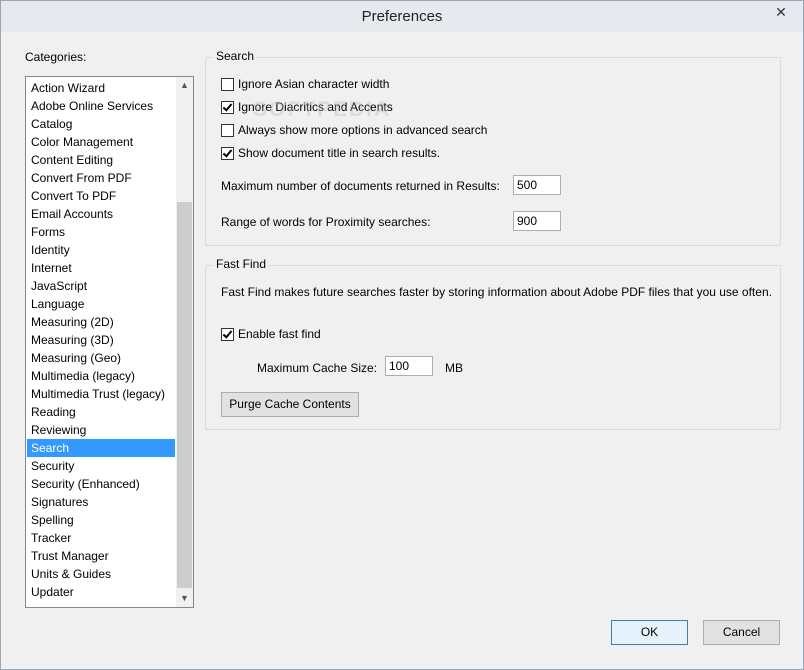  I want to click on category-item: Multimedia (legacy), so click(101, 376).